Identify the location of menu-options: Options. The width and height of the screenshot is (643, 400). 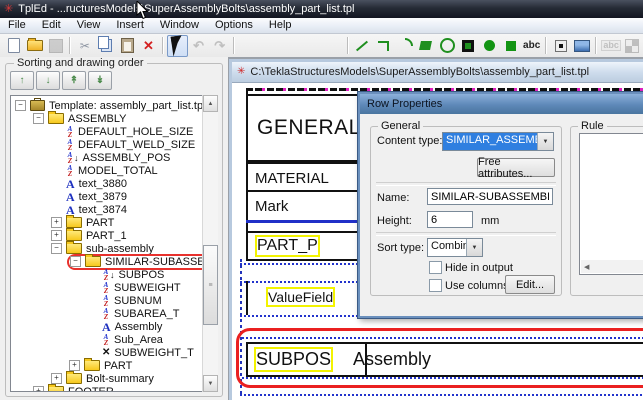
(234, 25).